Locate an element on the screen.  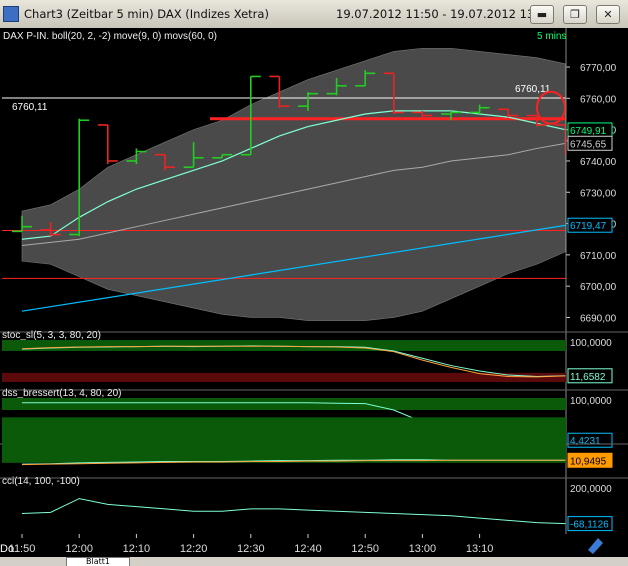
x-tick-label: 12:40 is located at coordinates (308, 549).